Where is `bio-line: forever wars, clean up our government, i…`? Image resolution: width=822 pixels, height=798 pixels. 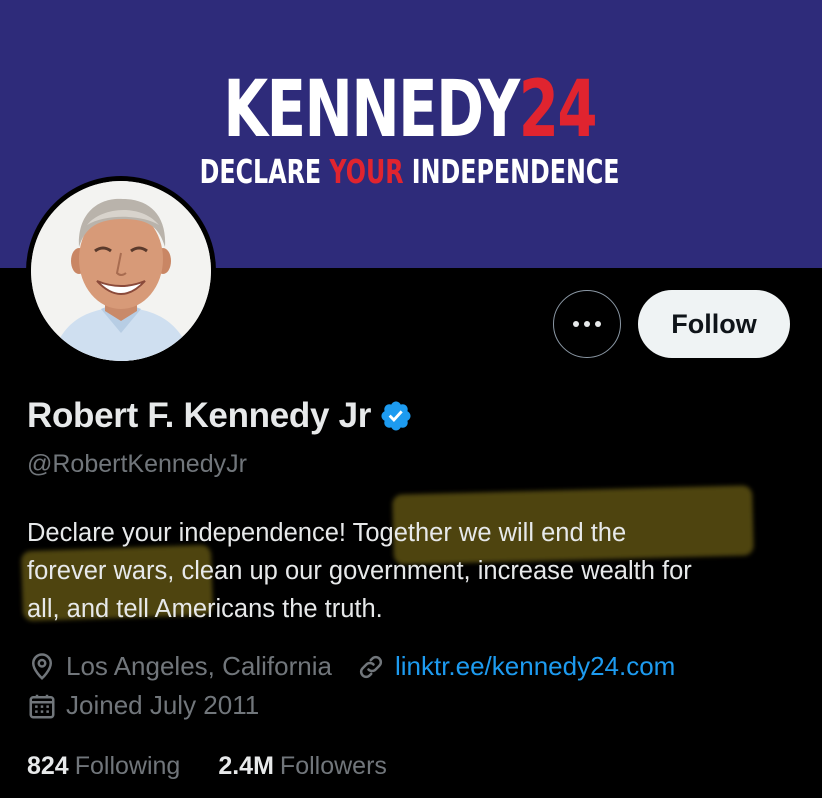 bio-line: forever wars, clean up our government, i… is located at coordinates (359, 571).